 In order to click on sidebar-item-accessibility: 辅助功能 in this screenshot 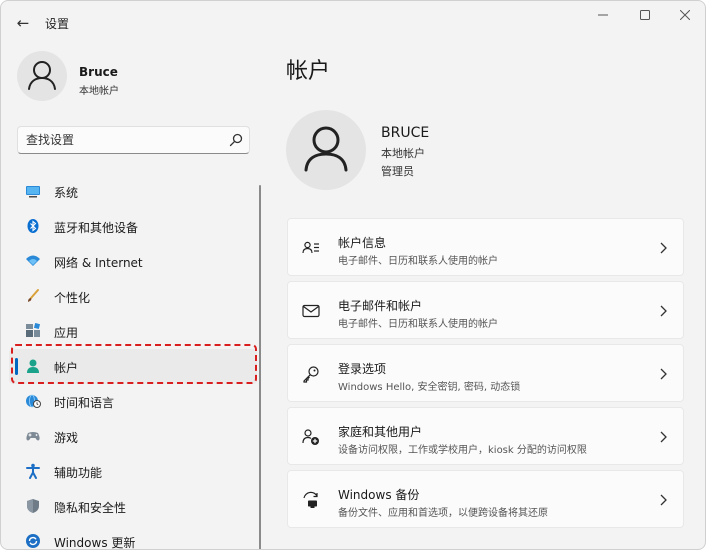, I will do `click(133, 471)`.